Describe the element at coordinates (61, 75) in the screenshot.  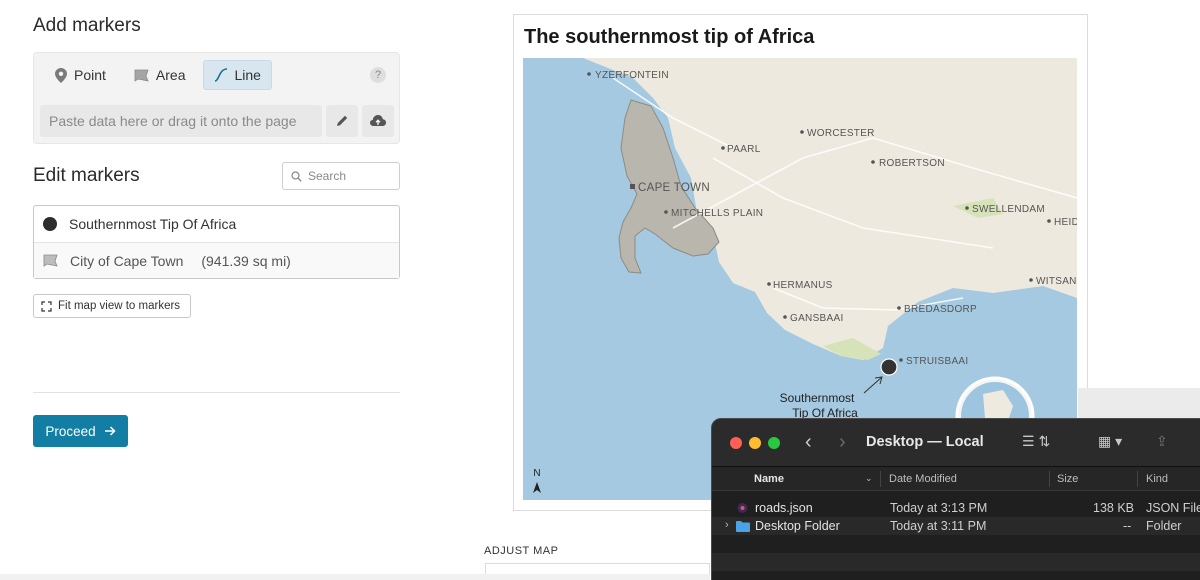
I see `pin-icon` at that location.